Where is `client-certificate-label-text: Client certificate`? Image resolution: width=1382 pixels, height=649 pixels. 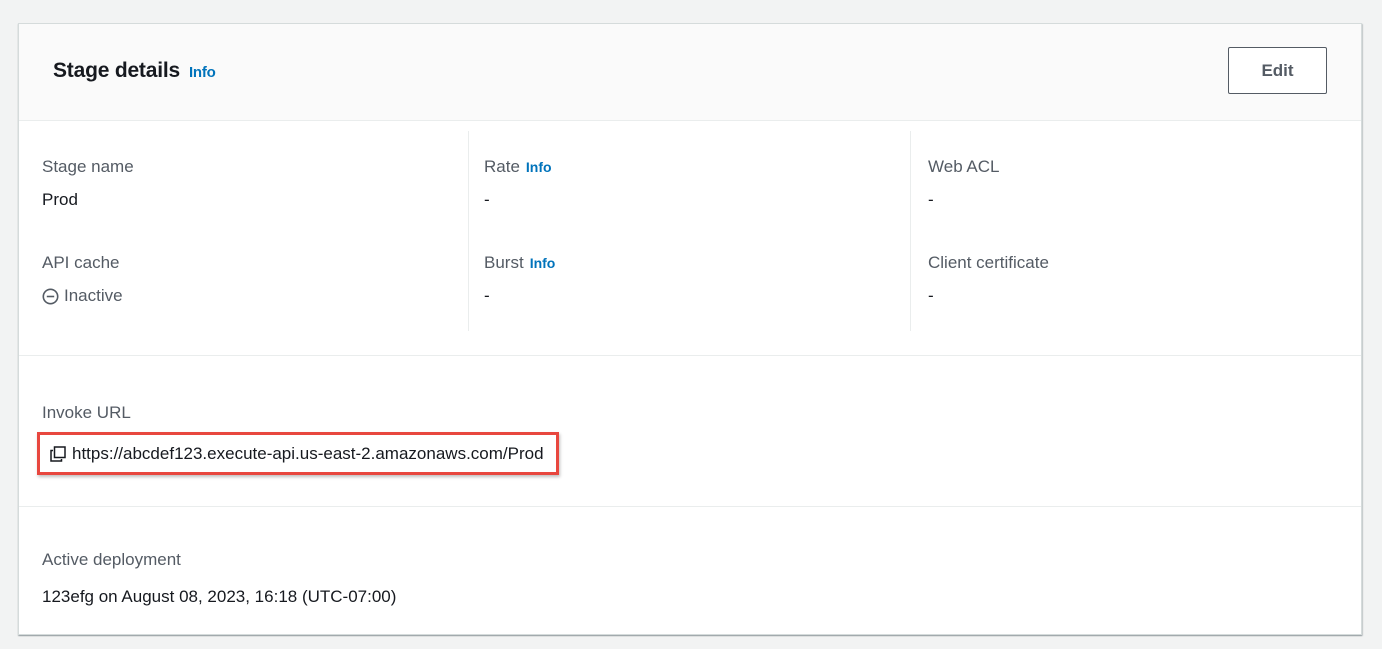 client-certificate-label-text: Client certificate is located at coordinates (988, 262).